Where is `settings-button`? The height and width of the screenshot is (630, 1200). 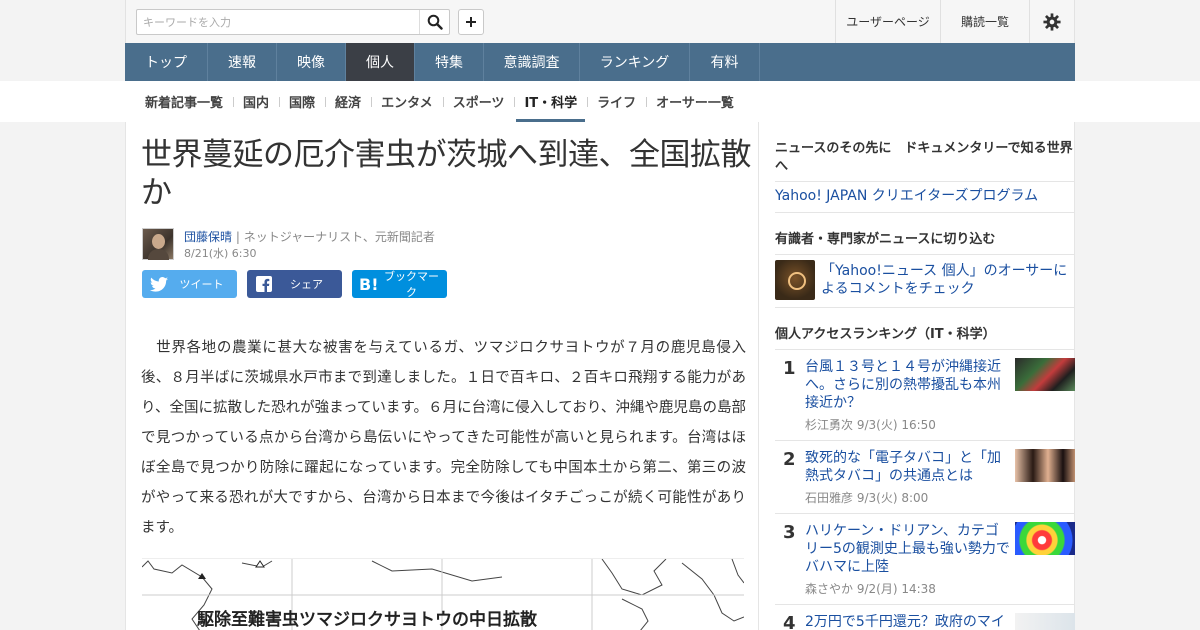
settings-button is located at coordinates (1051, 21).